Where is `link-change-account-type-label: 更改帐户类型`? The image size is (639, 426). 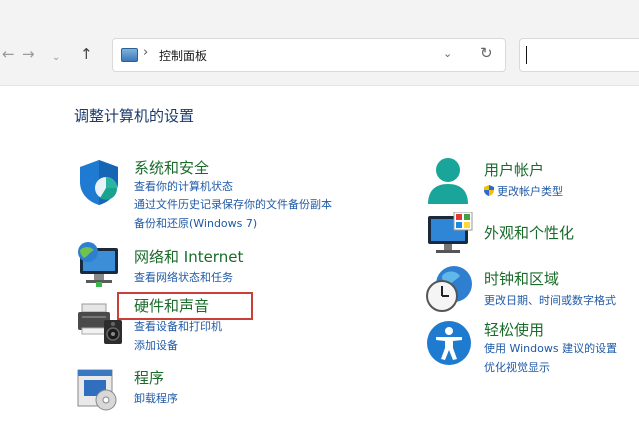
link-change-account-type-label: 更改帐户类型 is located at coordinates (530, 191).